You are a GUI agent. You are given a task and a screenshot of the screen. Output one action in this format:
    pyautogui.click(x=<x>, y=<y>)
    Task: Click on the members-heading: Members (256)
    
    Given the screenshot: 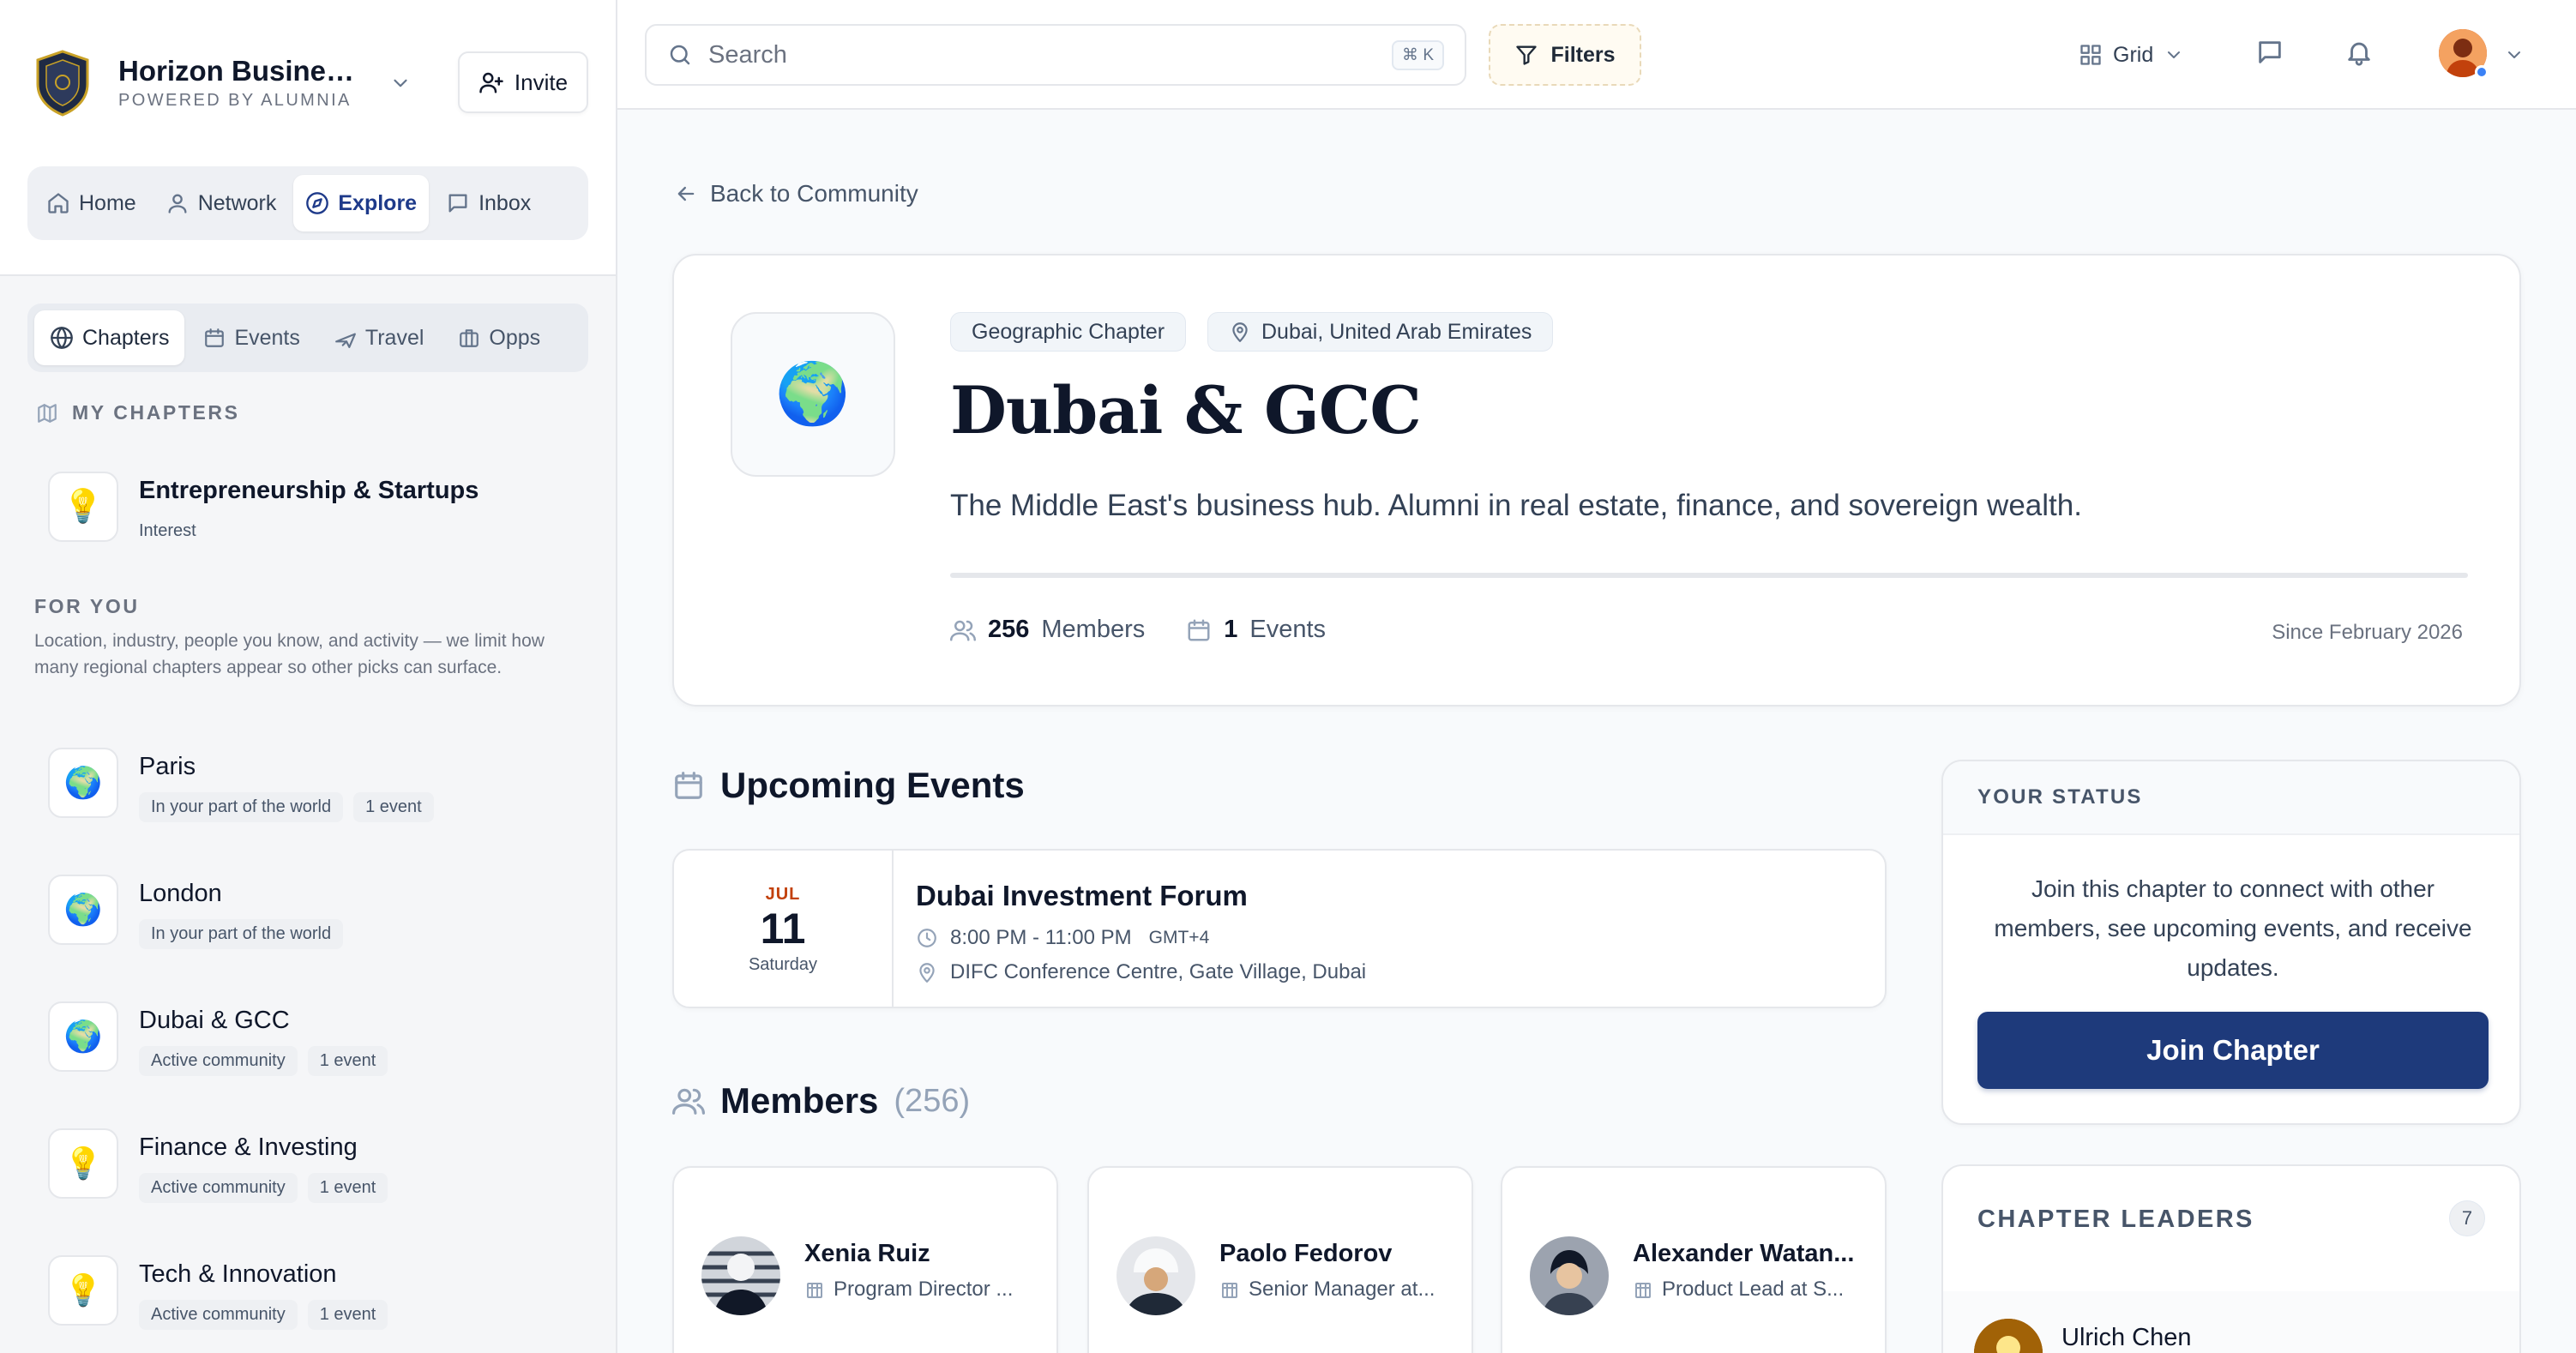 What is the action you would take?
    pyautogui.click(x=821, y=1100)
    